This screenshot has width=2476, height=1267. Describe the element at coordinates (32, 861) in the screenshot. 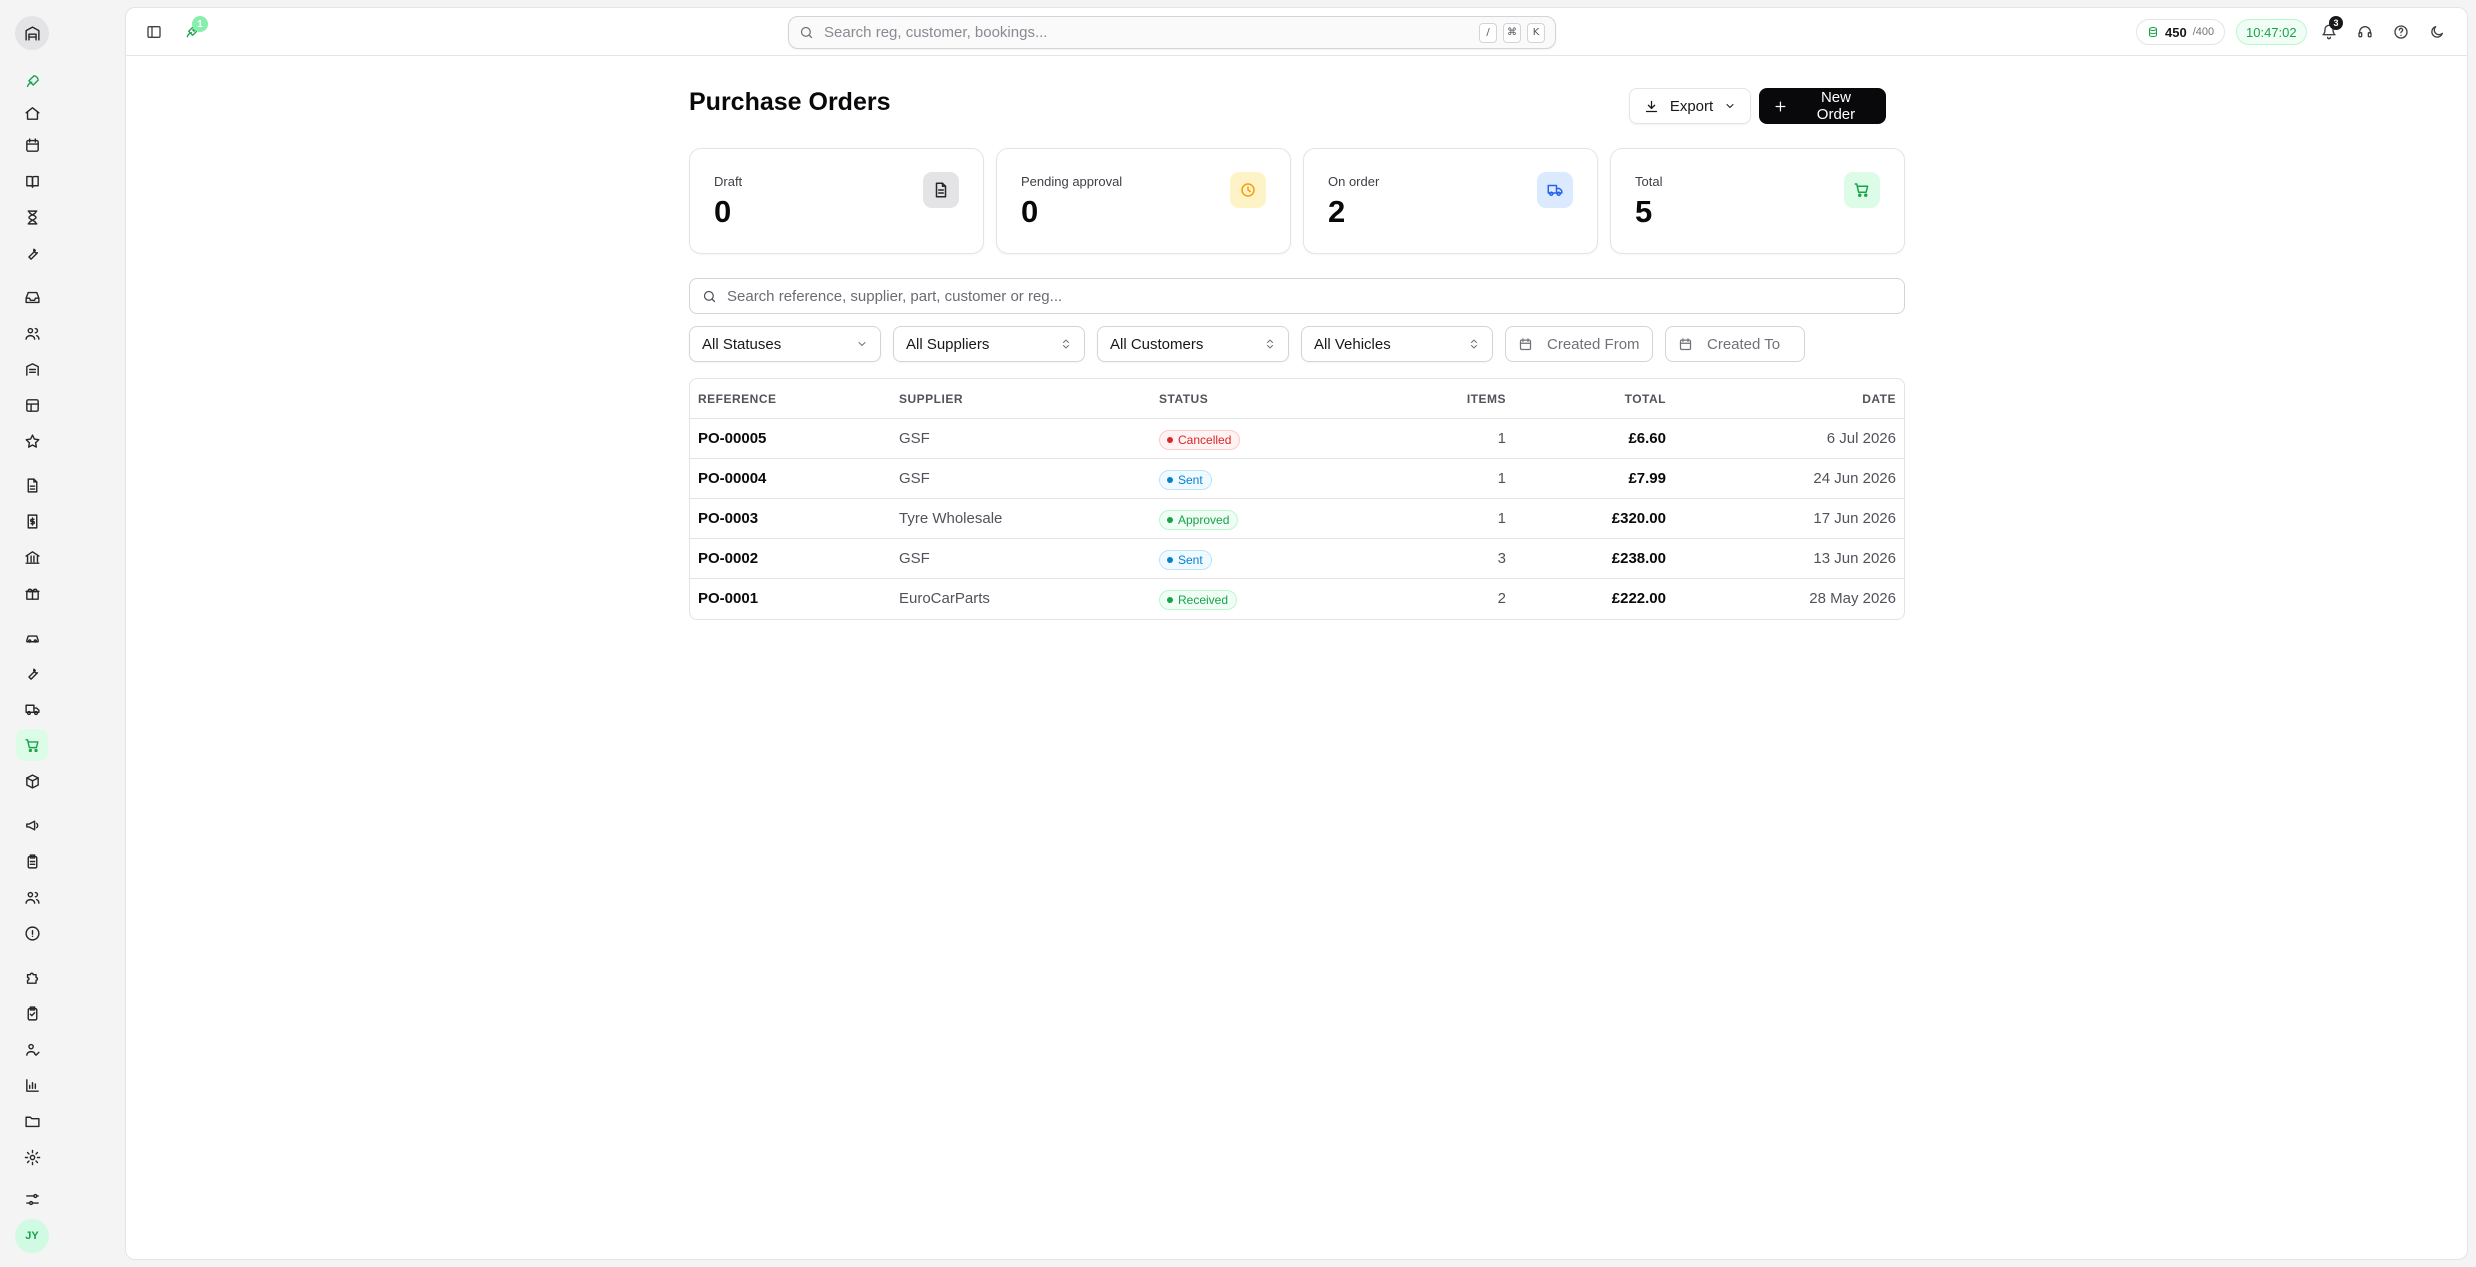

I see `sidebar-clipboard-icon` at that location.